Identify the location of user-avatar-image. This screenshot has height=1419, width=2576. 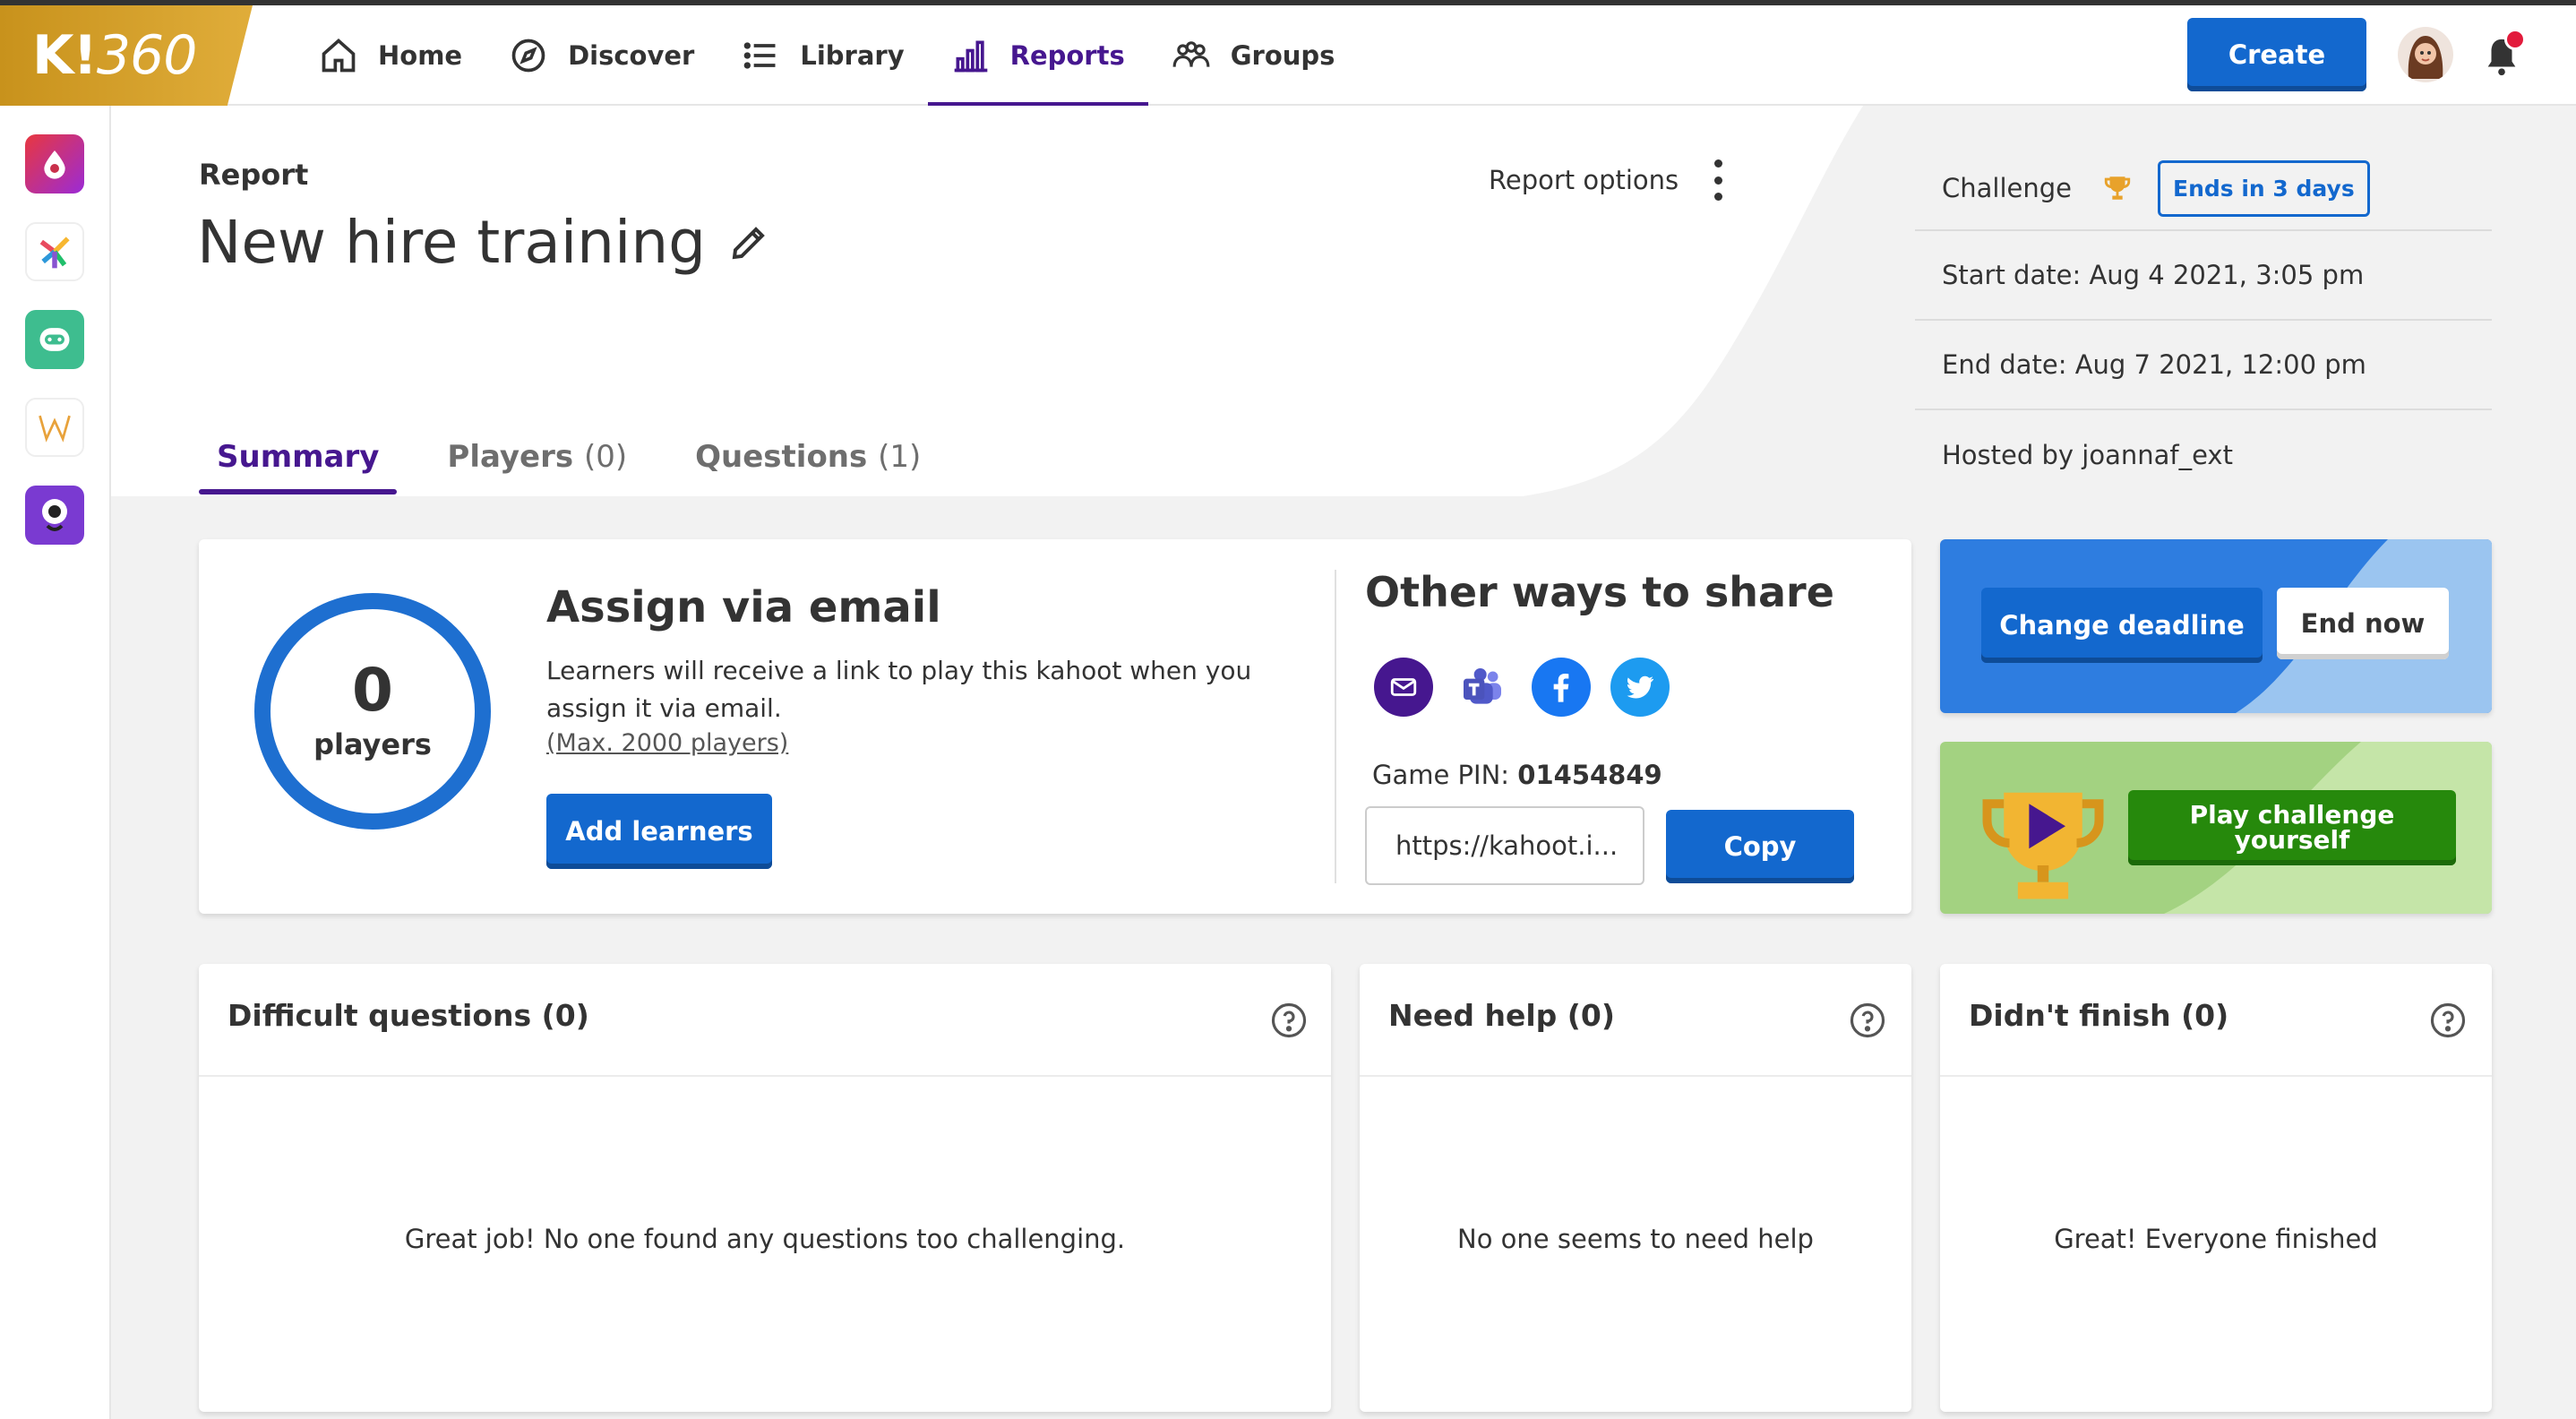
(2425, 57).